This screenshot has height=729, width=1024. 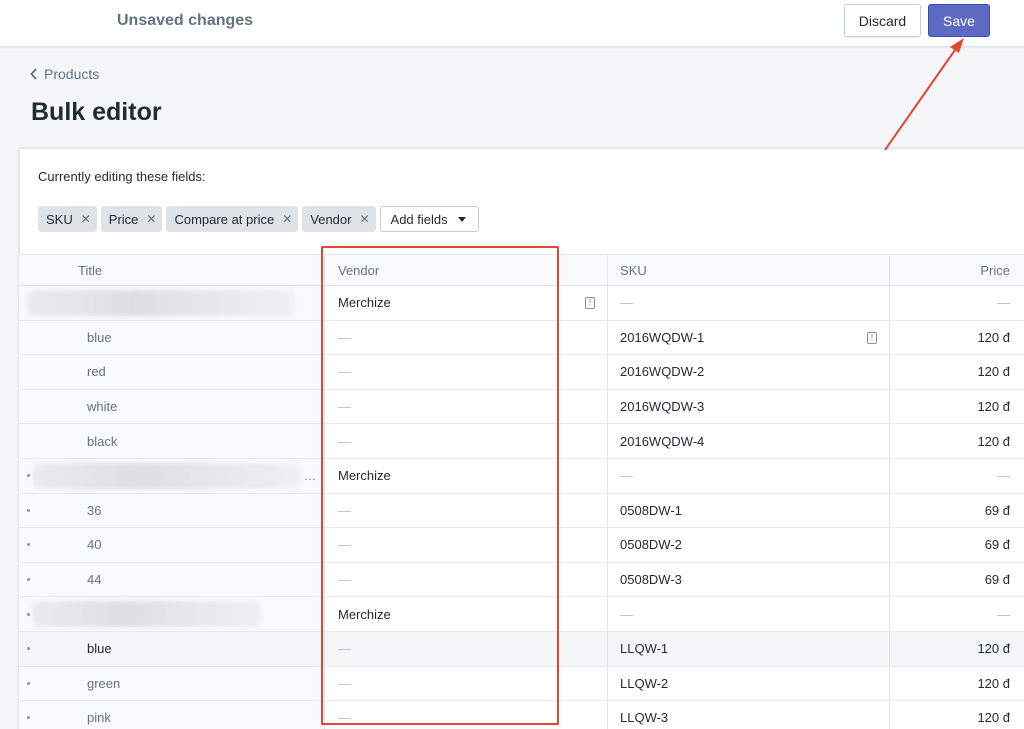 I want to click on sku-cell: 2016WQDW-4, so click(x=749, y=441).